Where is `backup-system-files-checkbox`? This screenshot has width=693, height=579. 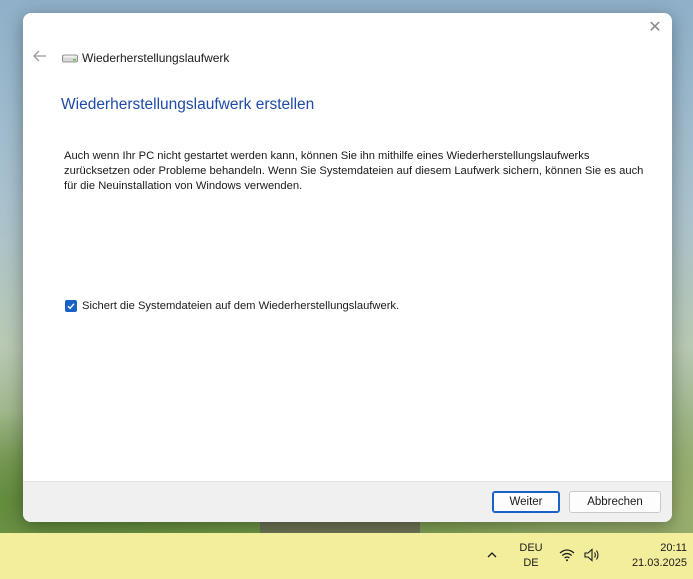 backup-system-files-checkbox is located at coordinates (71, 306).